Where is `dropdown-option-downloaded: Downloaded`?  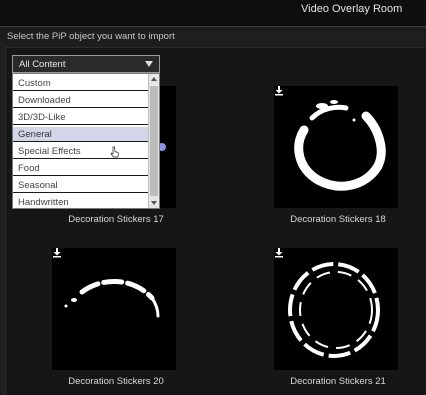 dropdown-option-downloaded: Downloaded is located at coordinates (81, 100).